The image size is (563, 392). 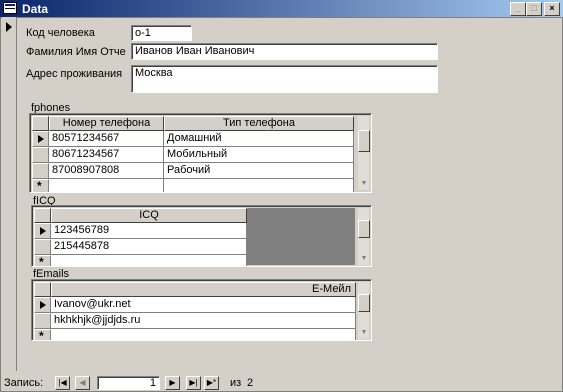 What do you see at coordinates (259, 171) in the screenshot?
I see `table-cell: Рабочий` at bounding box center [259, 171].